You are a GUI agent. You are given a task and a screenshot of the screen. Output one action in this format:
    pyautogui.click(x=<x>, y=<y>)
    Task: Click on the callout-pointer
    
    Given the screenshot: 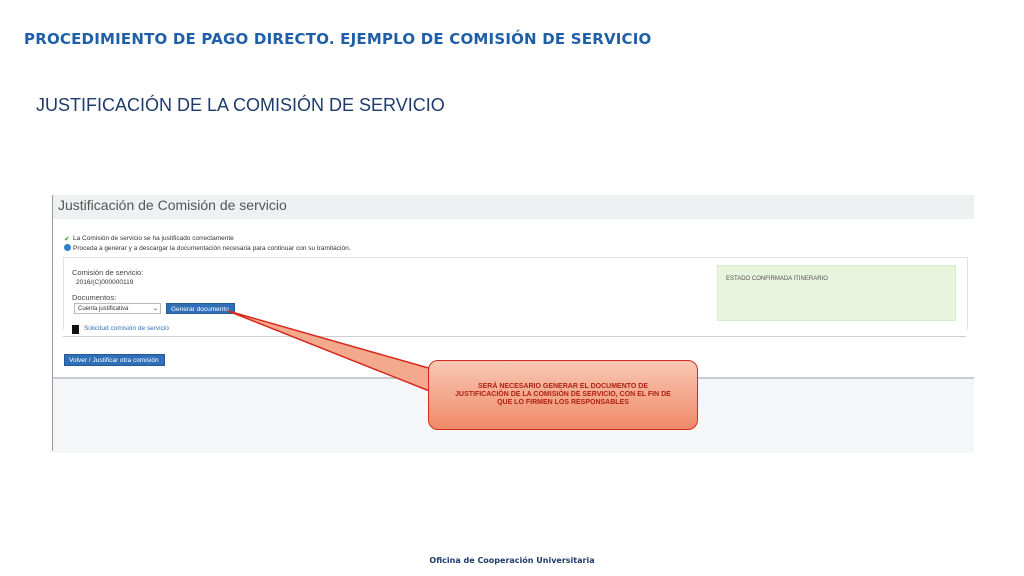 What is the action you would take?
    pyautogui.click(x=330, y=351)
    